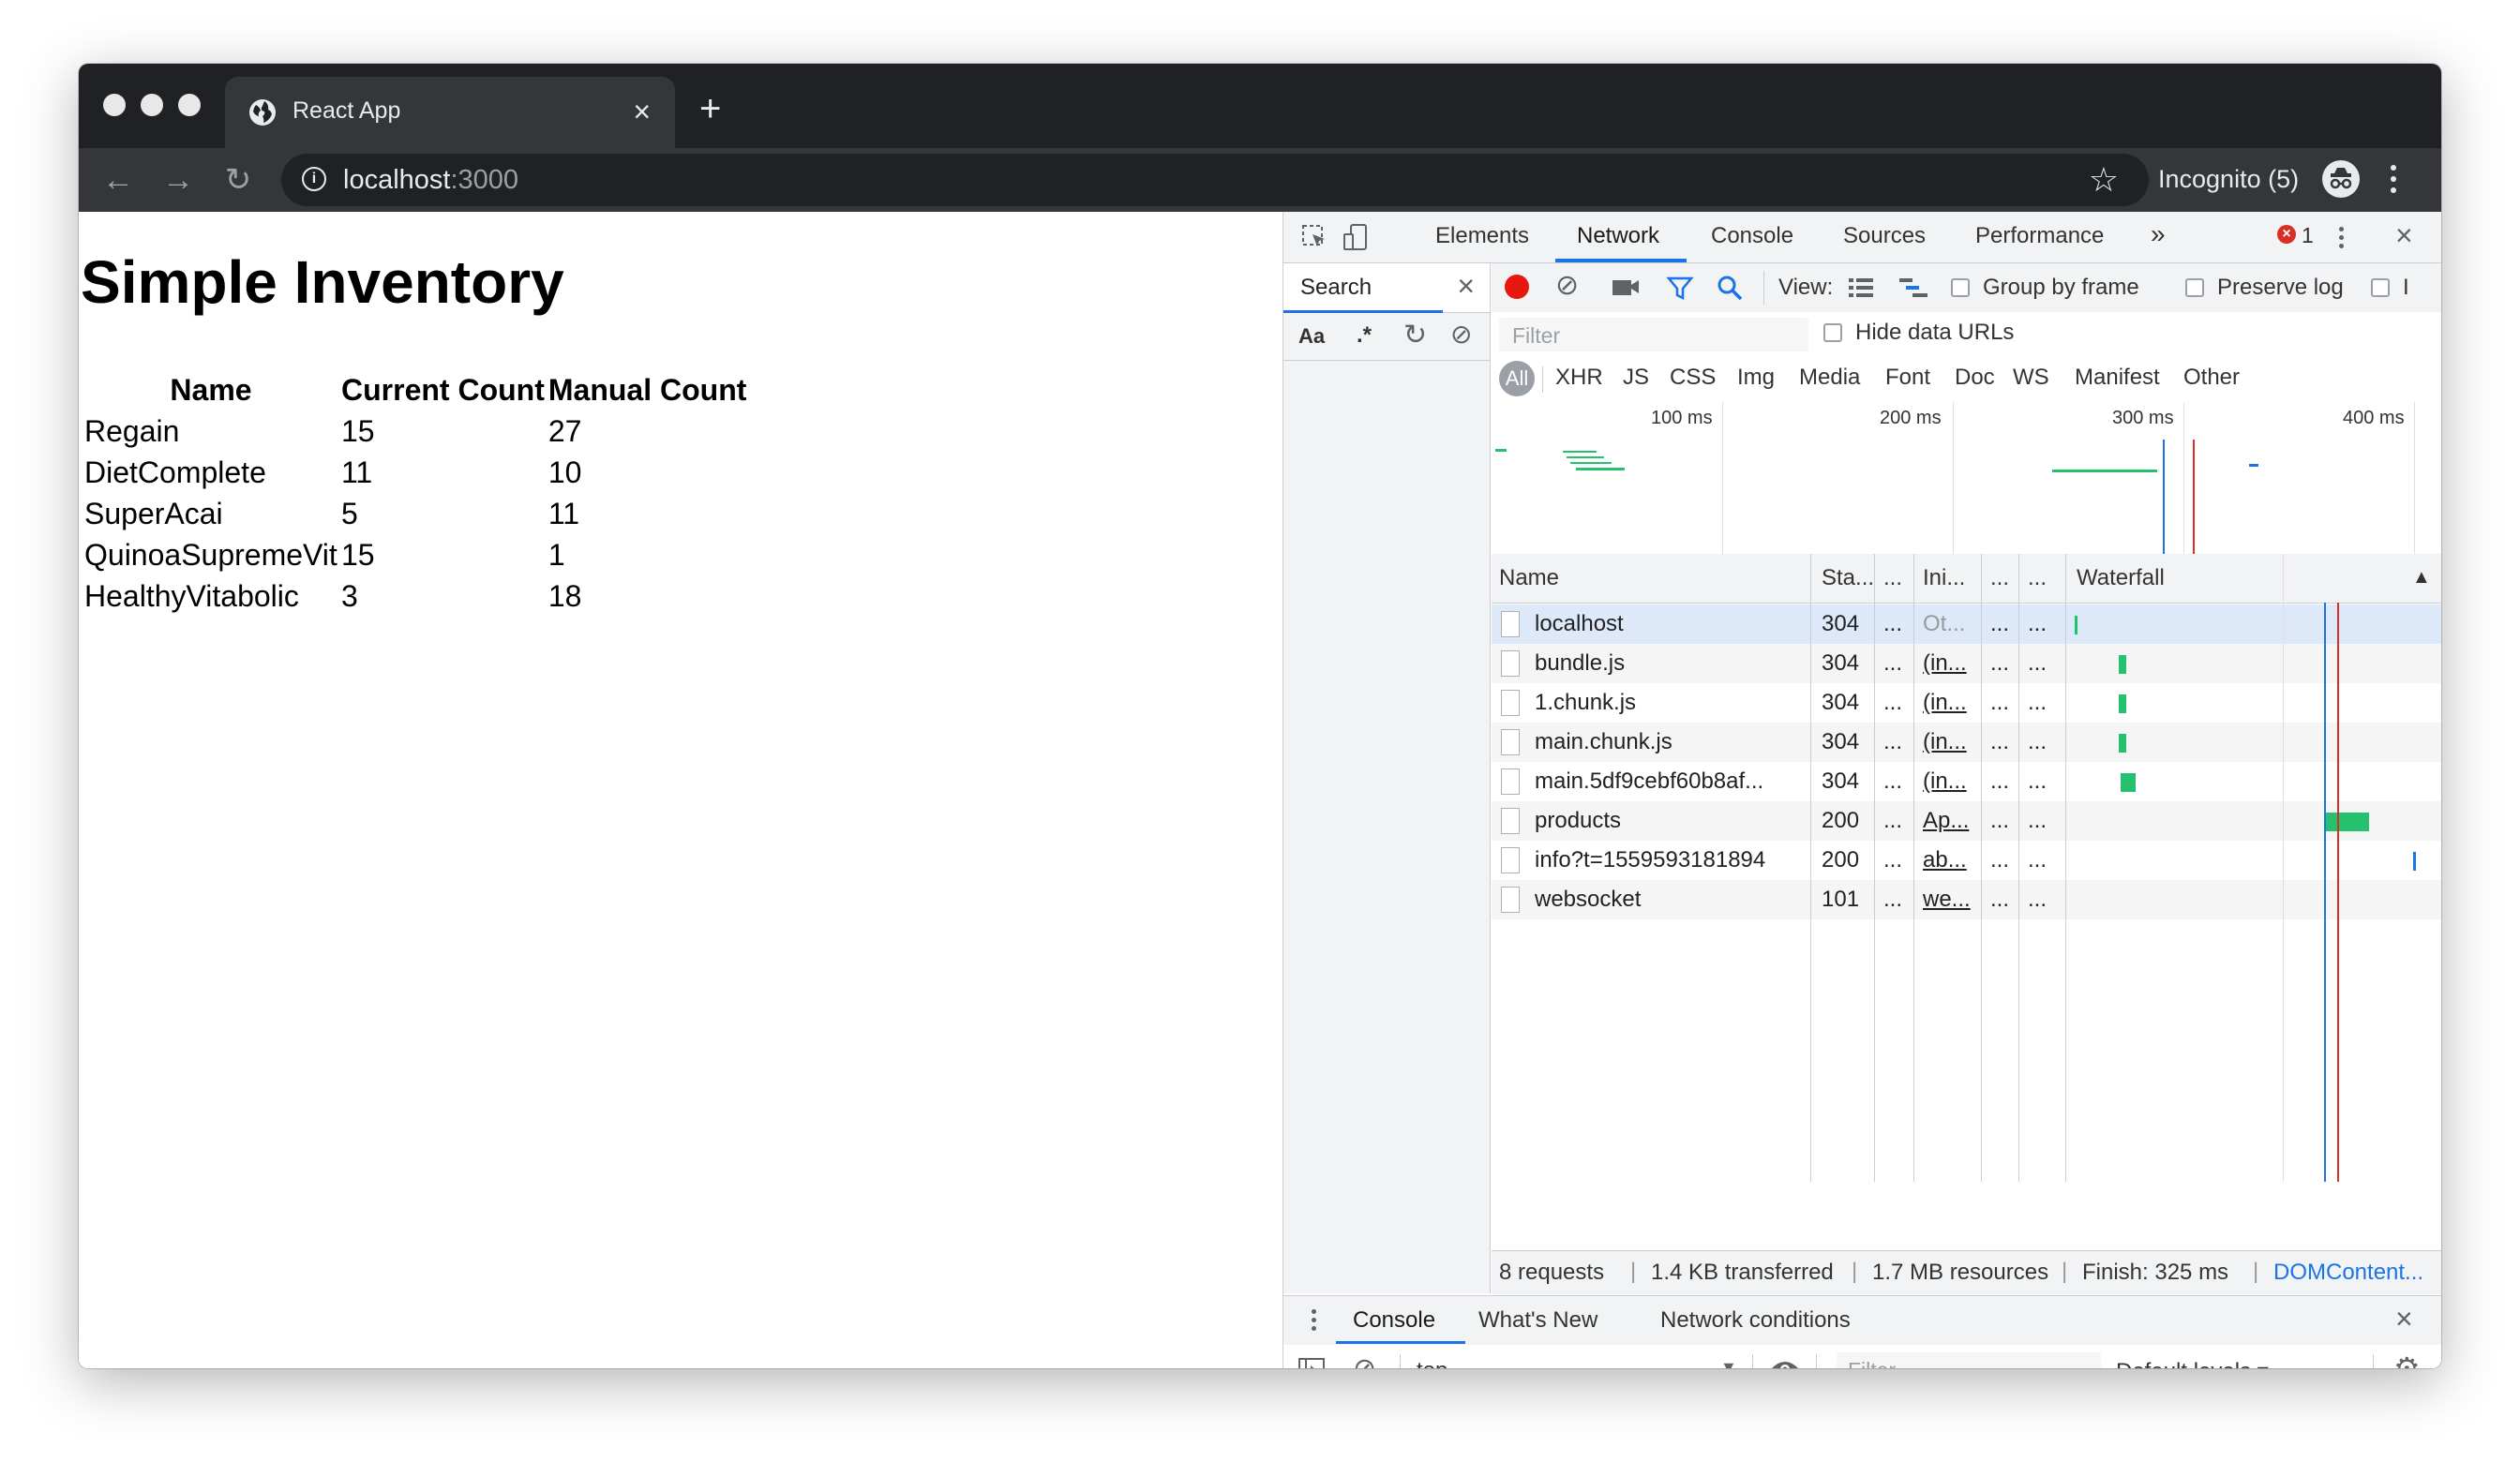 Image resolution: width=2520 pixels, height=1462 pixels. Describe the element at coordinates (118, 180) in the screenshot. I see `back-arrow-icon: ←` at that location.